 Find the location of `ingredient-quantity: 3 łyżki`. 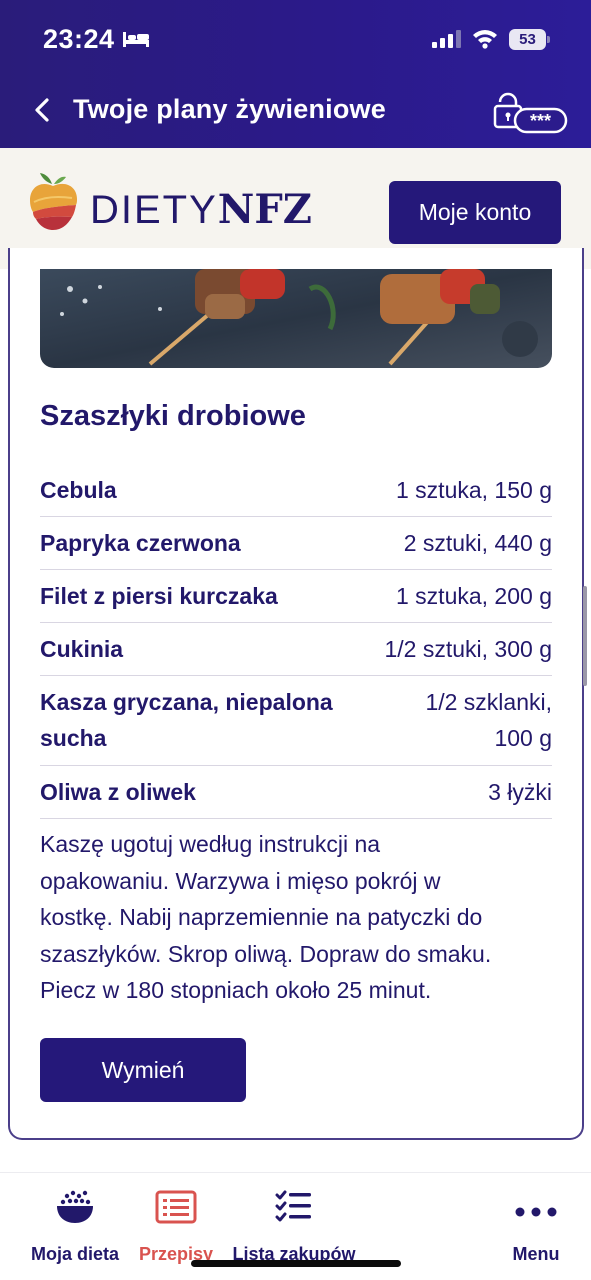

ingredient-quantity: 3 łyżki is located at coordinates (520, 792).